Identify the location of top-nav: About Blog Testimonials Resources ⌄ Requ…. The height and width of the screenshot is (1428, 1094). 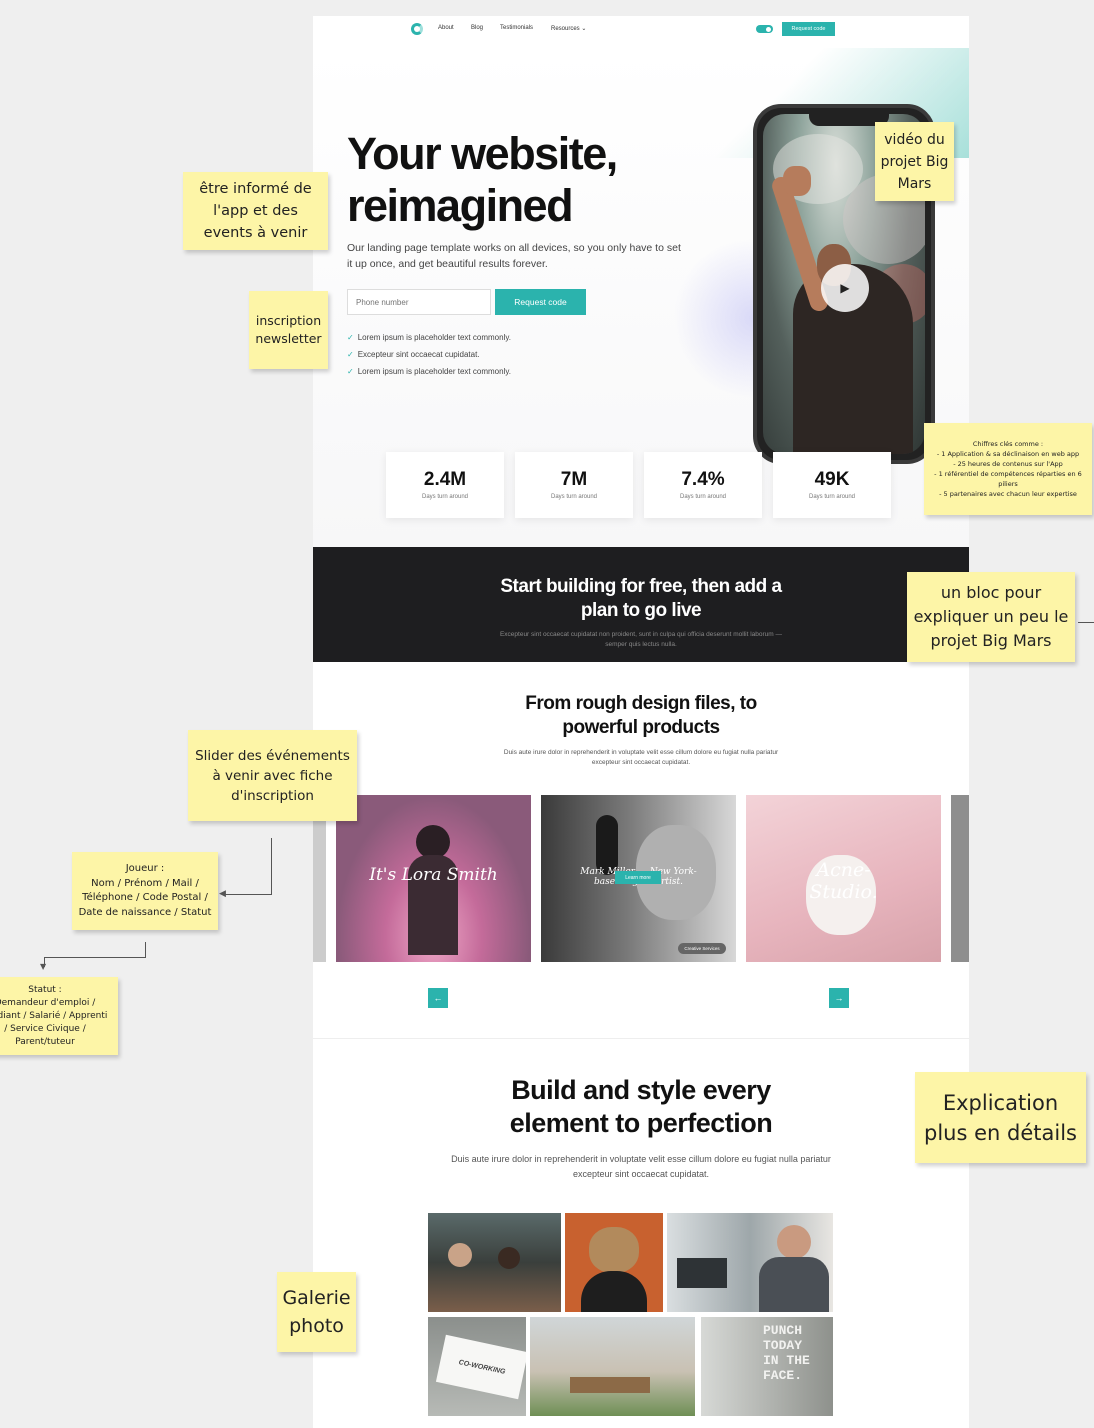
(641, 32).